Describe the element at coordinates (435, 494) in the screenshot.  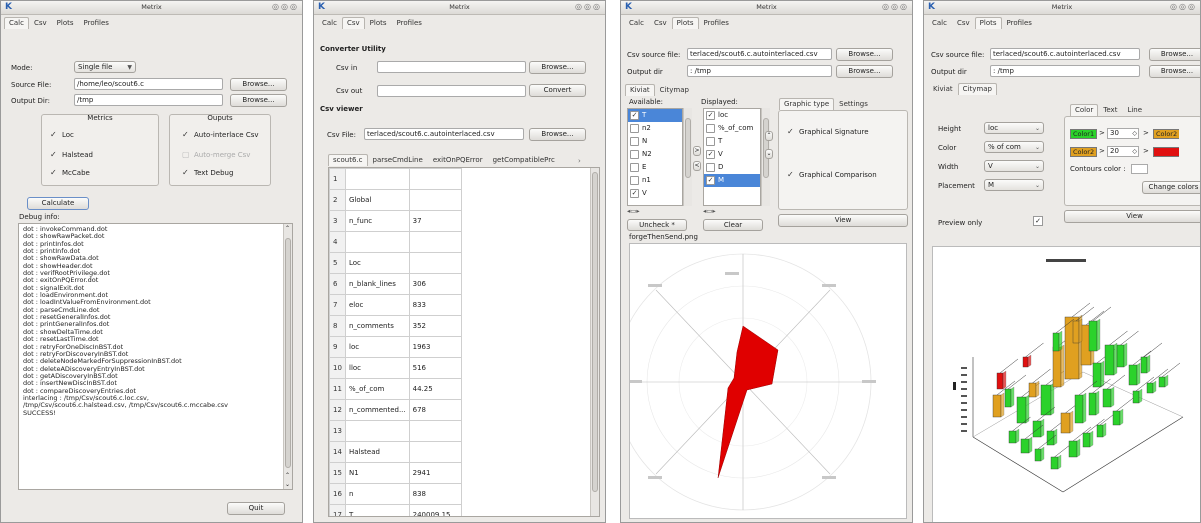
I see `table-cell: 838` at that location.